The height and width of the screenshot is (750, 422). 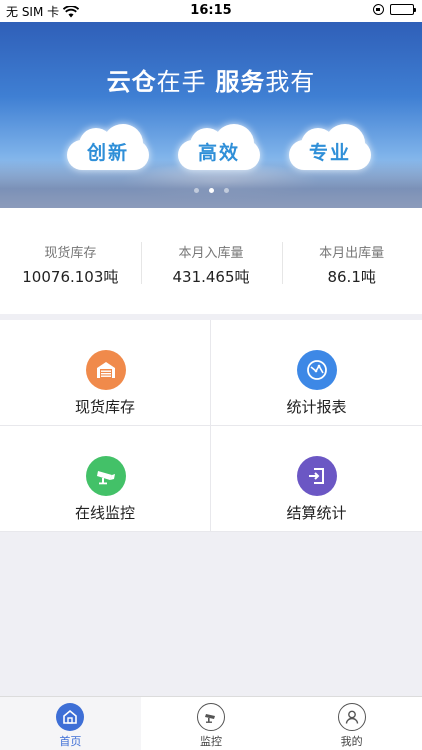 What do you see at coordinates (104, 513) in the screenshot?
I see `menu-label: 在线监控` at bounding box center [104, 513].